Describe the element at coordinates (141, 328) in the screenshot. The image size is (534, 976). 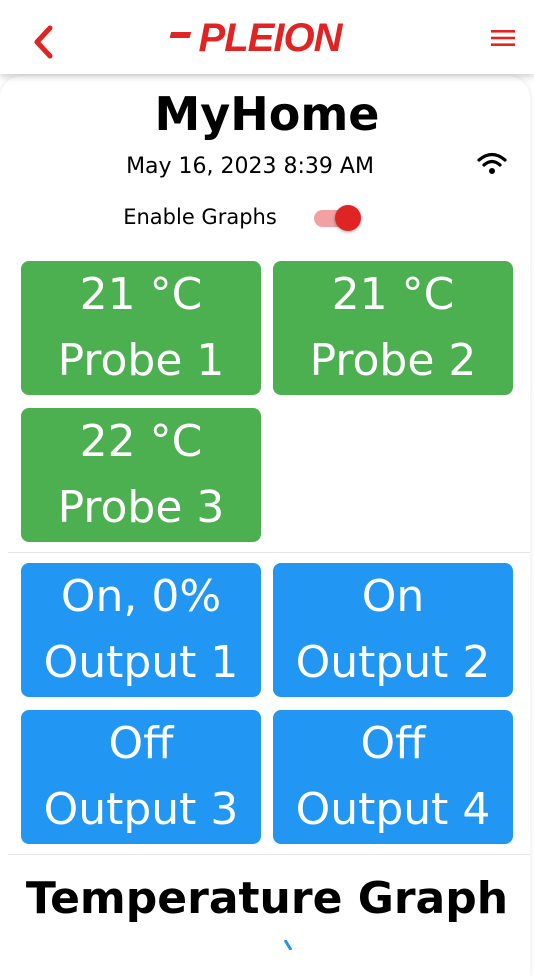
I see `probe-tile-1: 21 °C Probe 1` at that location.